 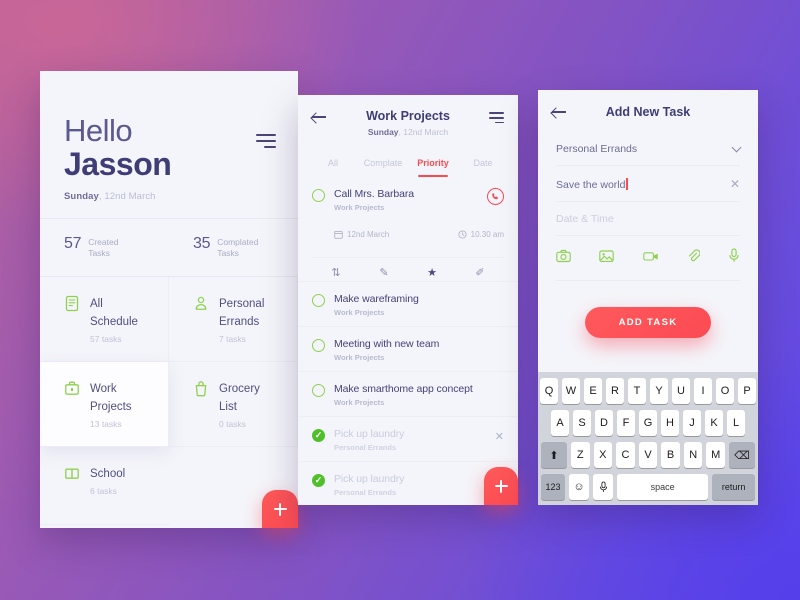 What do you see at coordinates (582, 423) in the screenshot?
I see `key-s: S` at bounding box center [582, 423].